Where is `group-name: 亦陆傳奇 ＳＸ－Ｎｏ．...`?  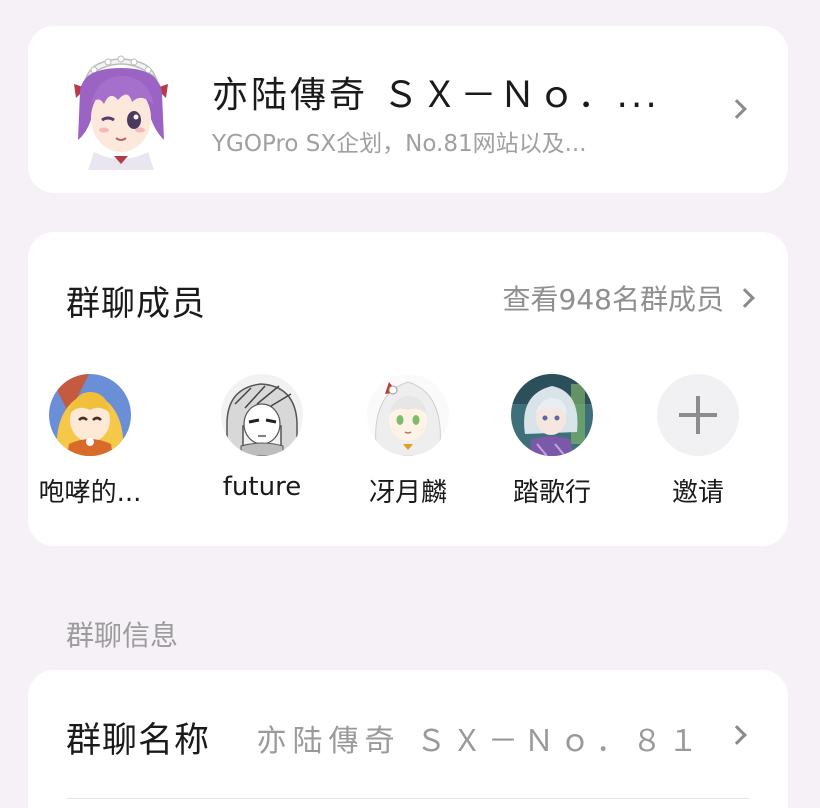
group-name: 亦陆傳奇 ＳＸ－Ｎｏ．... is located at coordinates (436, 95).